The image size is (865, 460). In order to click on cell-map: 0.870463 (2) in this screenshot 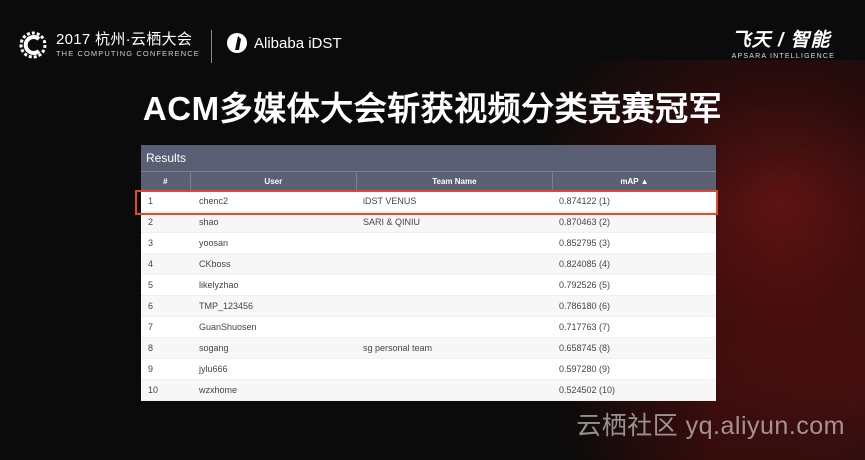, I will do `click(585, 222)`.